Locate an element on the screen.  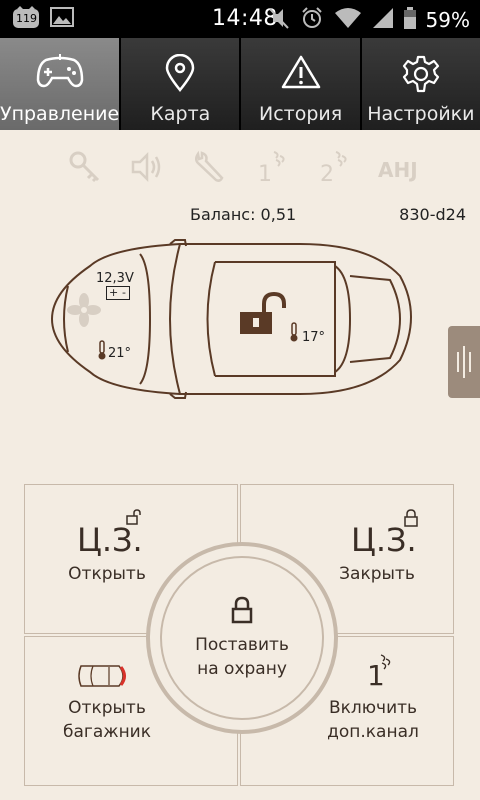
warning-icon is located at coordinates (301, 74).